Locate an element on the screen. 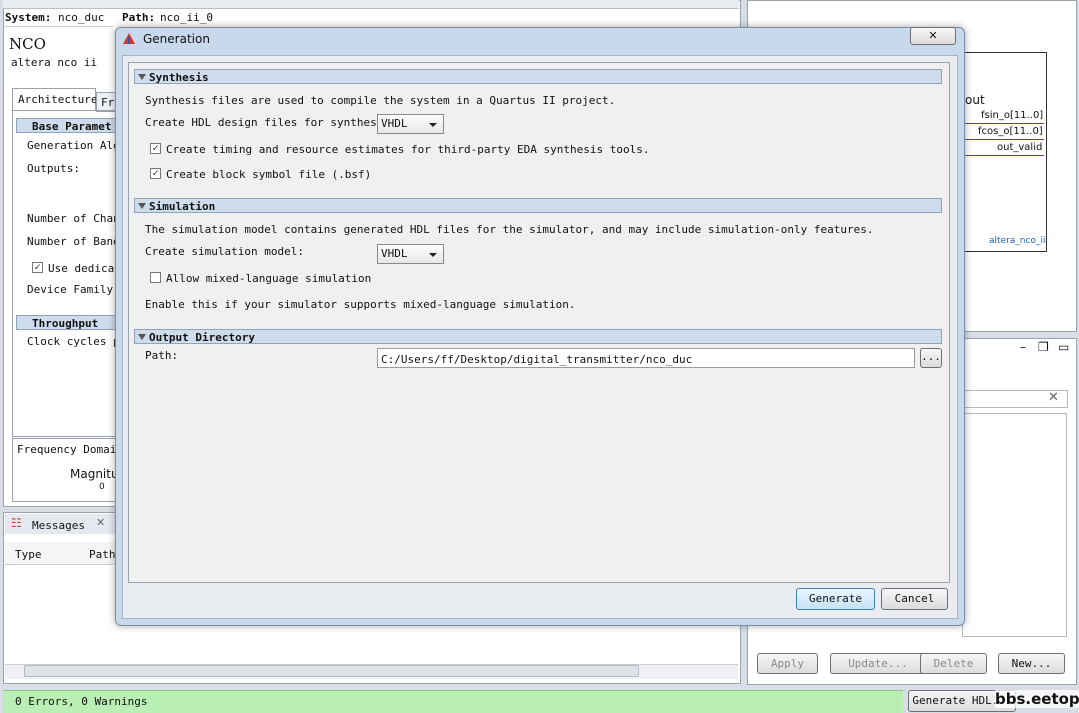  maximize-icon: ▭ is located at coordinates (1063, 347).